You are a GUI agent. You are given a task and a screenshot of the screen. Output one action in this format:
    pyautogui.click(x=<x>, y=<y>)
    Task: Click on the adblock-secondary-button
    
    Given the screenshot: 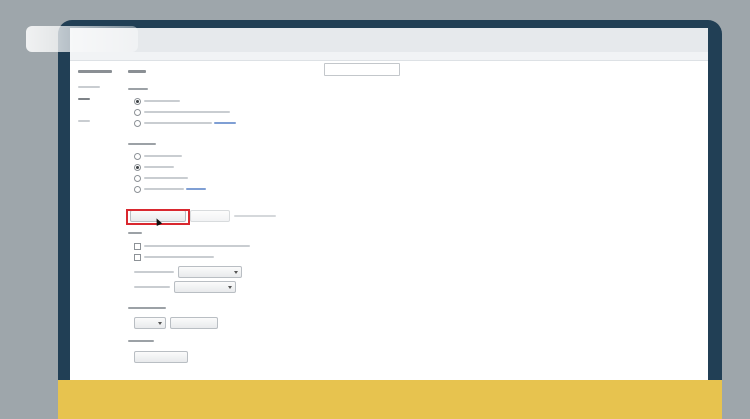 What is the action you would take?
    pyautogui.click(x=210, y=216)
    